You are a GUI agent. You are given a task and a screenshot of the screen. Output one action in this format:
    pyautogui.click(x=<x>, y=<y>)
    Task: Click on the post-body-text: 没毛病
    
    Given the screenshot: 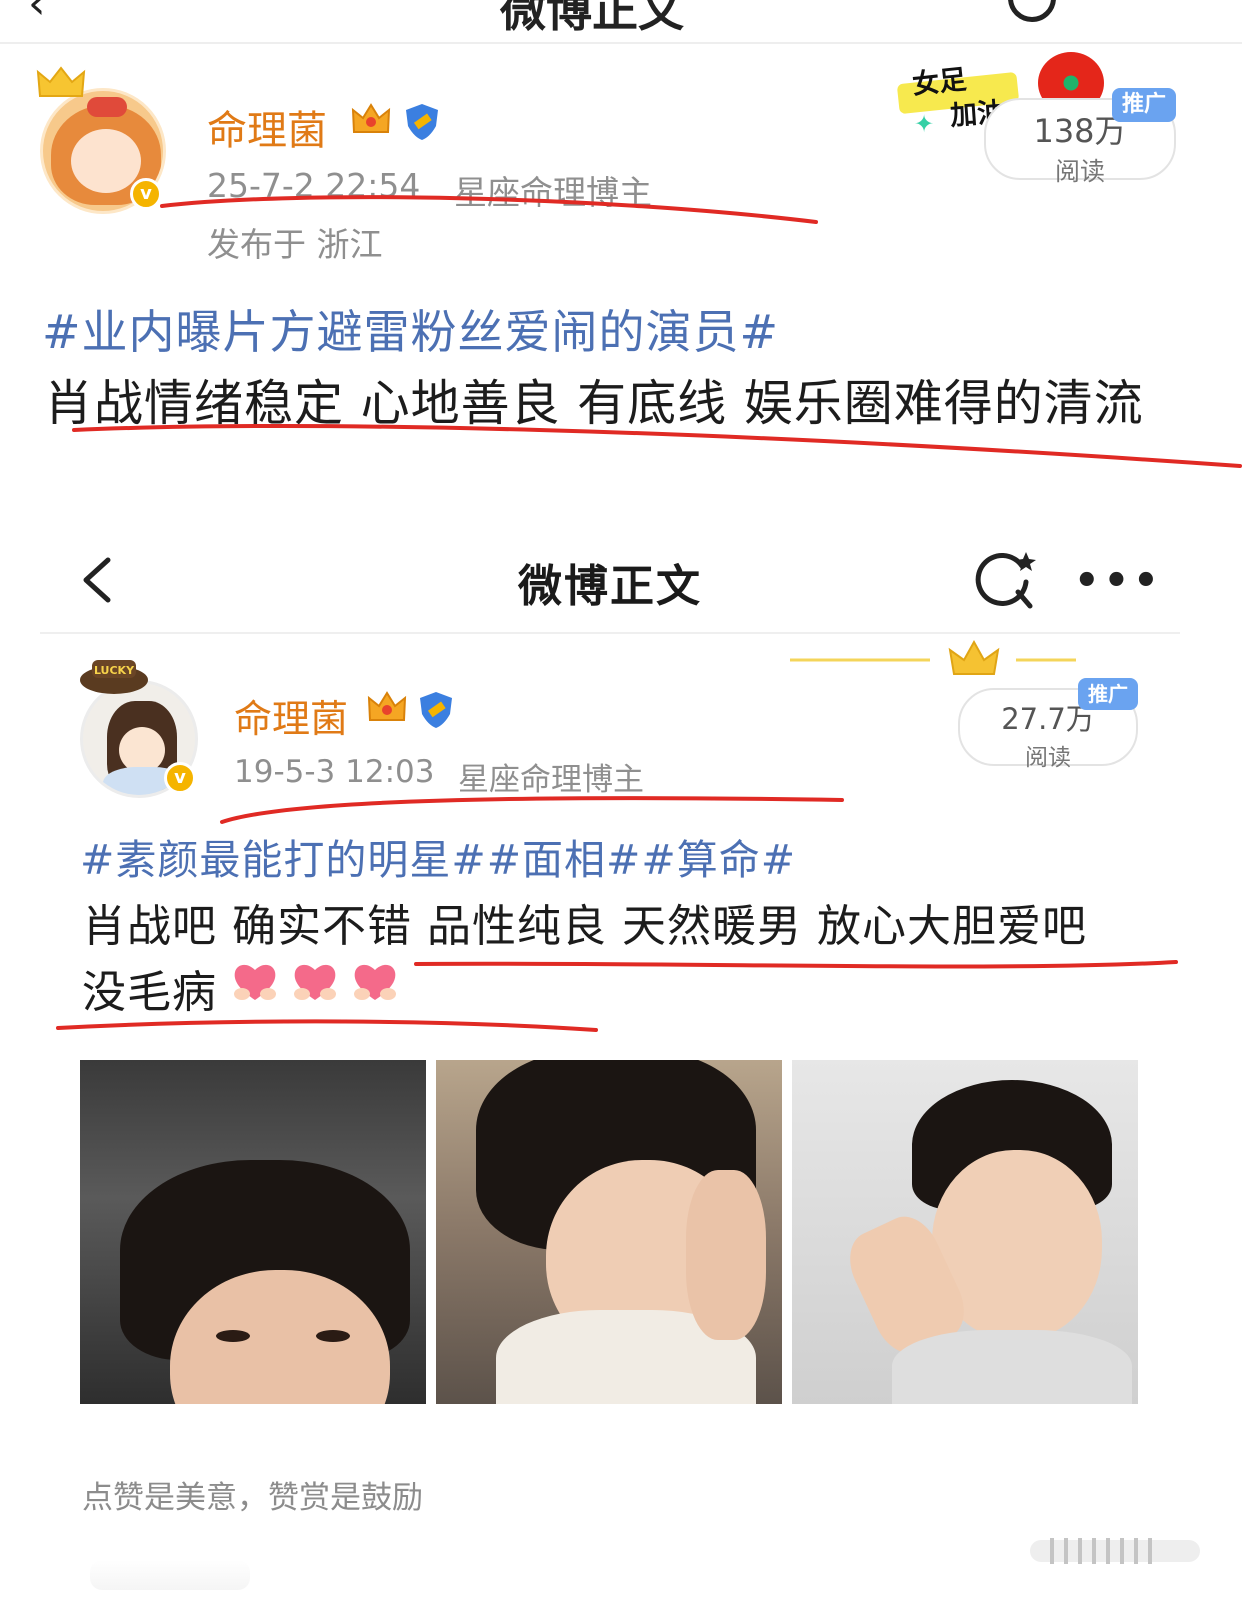 What is the action you would take?
    pyautogui.click(x=149, y=992)
    